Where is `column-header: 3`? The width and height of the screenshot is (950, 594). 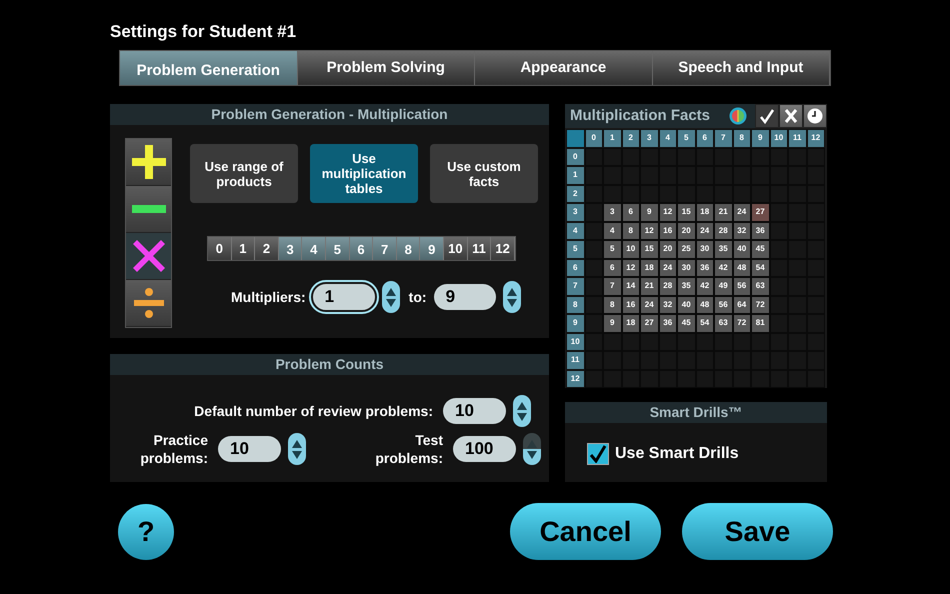
column-header: 3 is located at coordinates (649, 138).